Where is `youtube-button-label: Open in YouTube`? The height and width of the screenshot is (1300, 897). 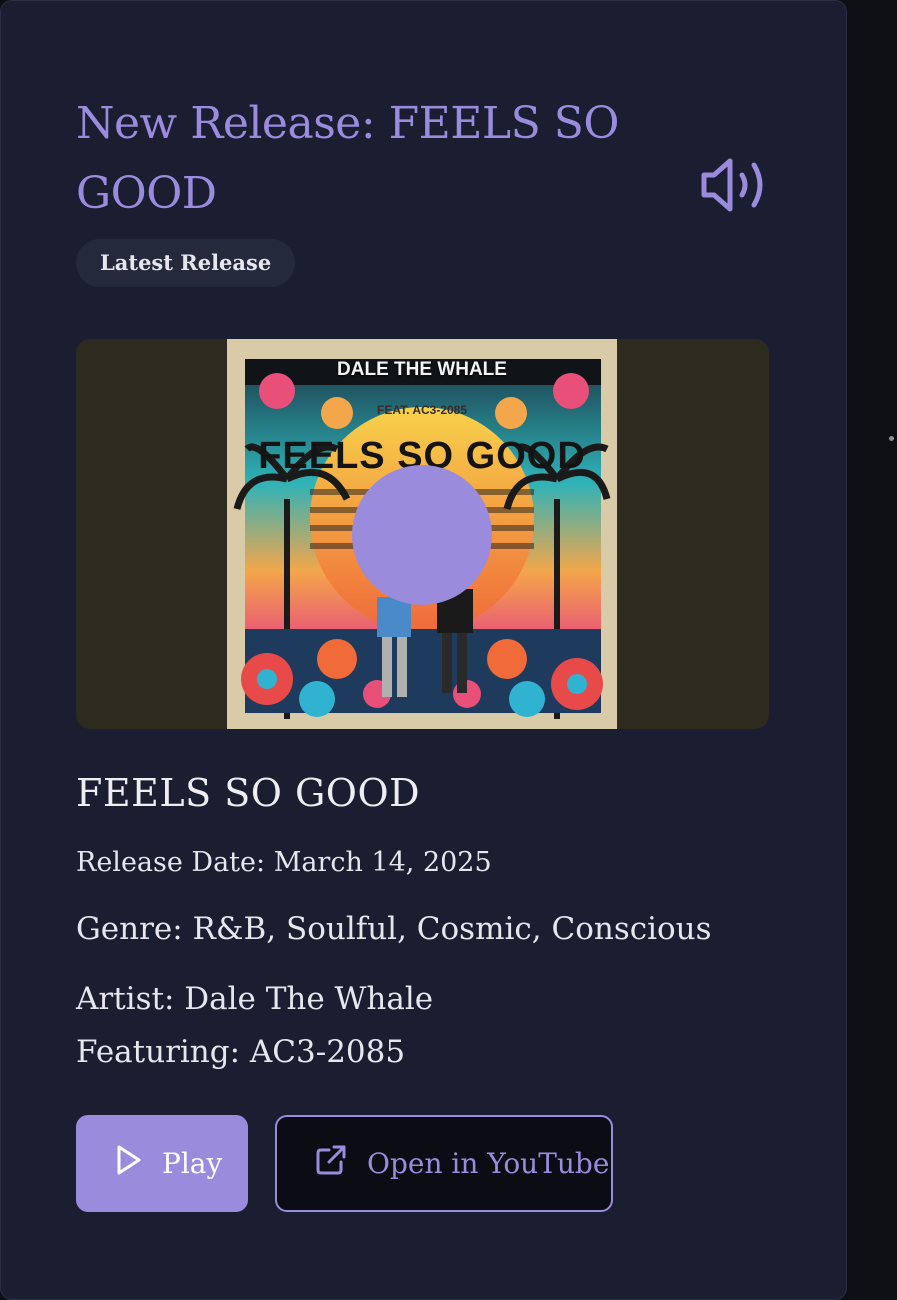
youtube-button-label: Open in YouTube is located at coordinates (488, 1163).